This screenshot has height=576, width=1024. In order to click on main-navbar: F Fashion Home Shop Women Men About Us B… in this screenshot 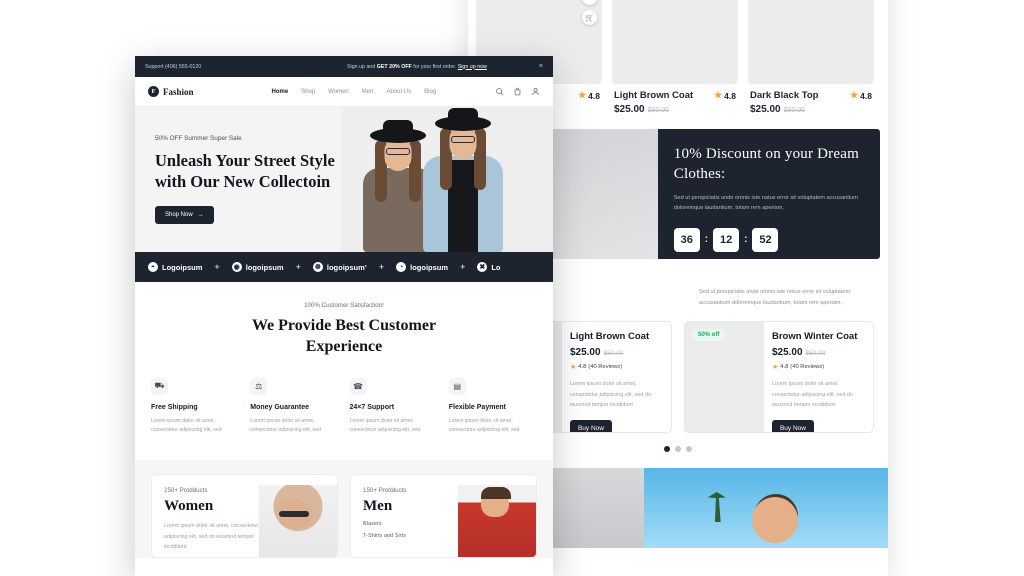, I will do `click(344, 92)`.